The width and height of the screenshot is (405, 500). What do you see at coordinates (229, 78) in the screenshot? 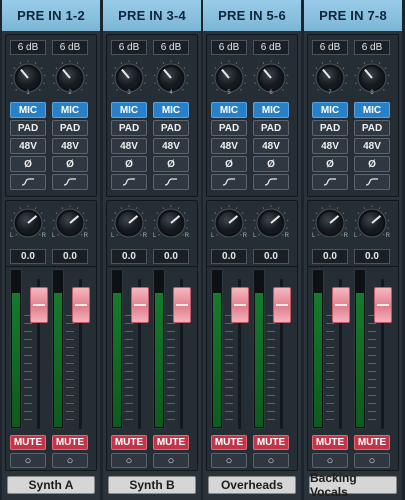
I see `gain-knob: 5` at bounding box center [229, 78].